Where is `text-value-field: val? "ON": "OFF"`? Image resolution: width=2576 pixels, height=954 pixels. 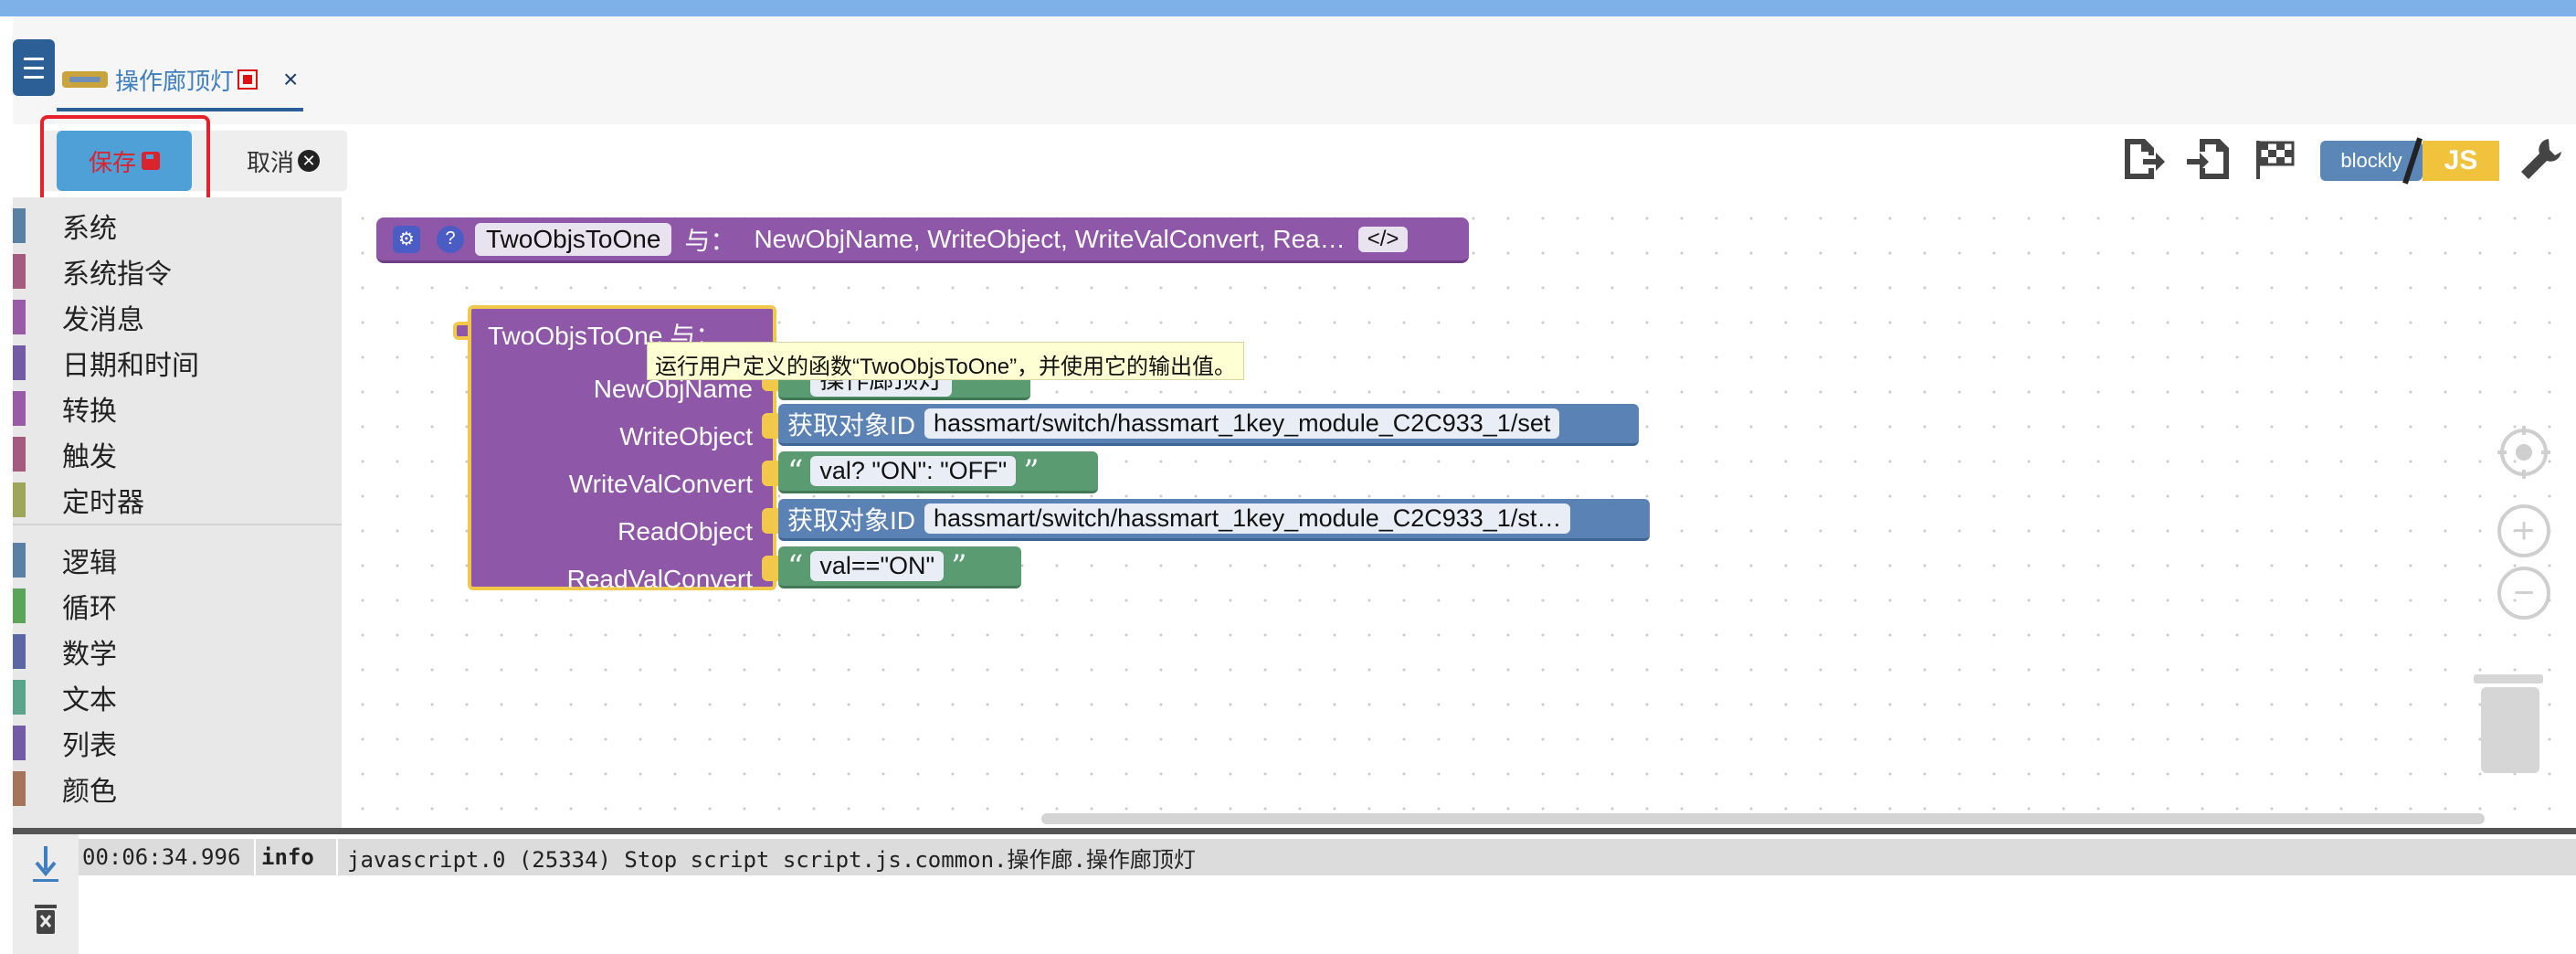
text-value-field: val? "ON": "OFF" is located at coordinates (913, 471).